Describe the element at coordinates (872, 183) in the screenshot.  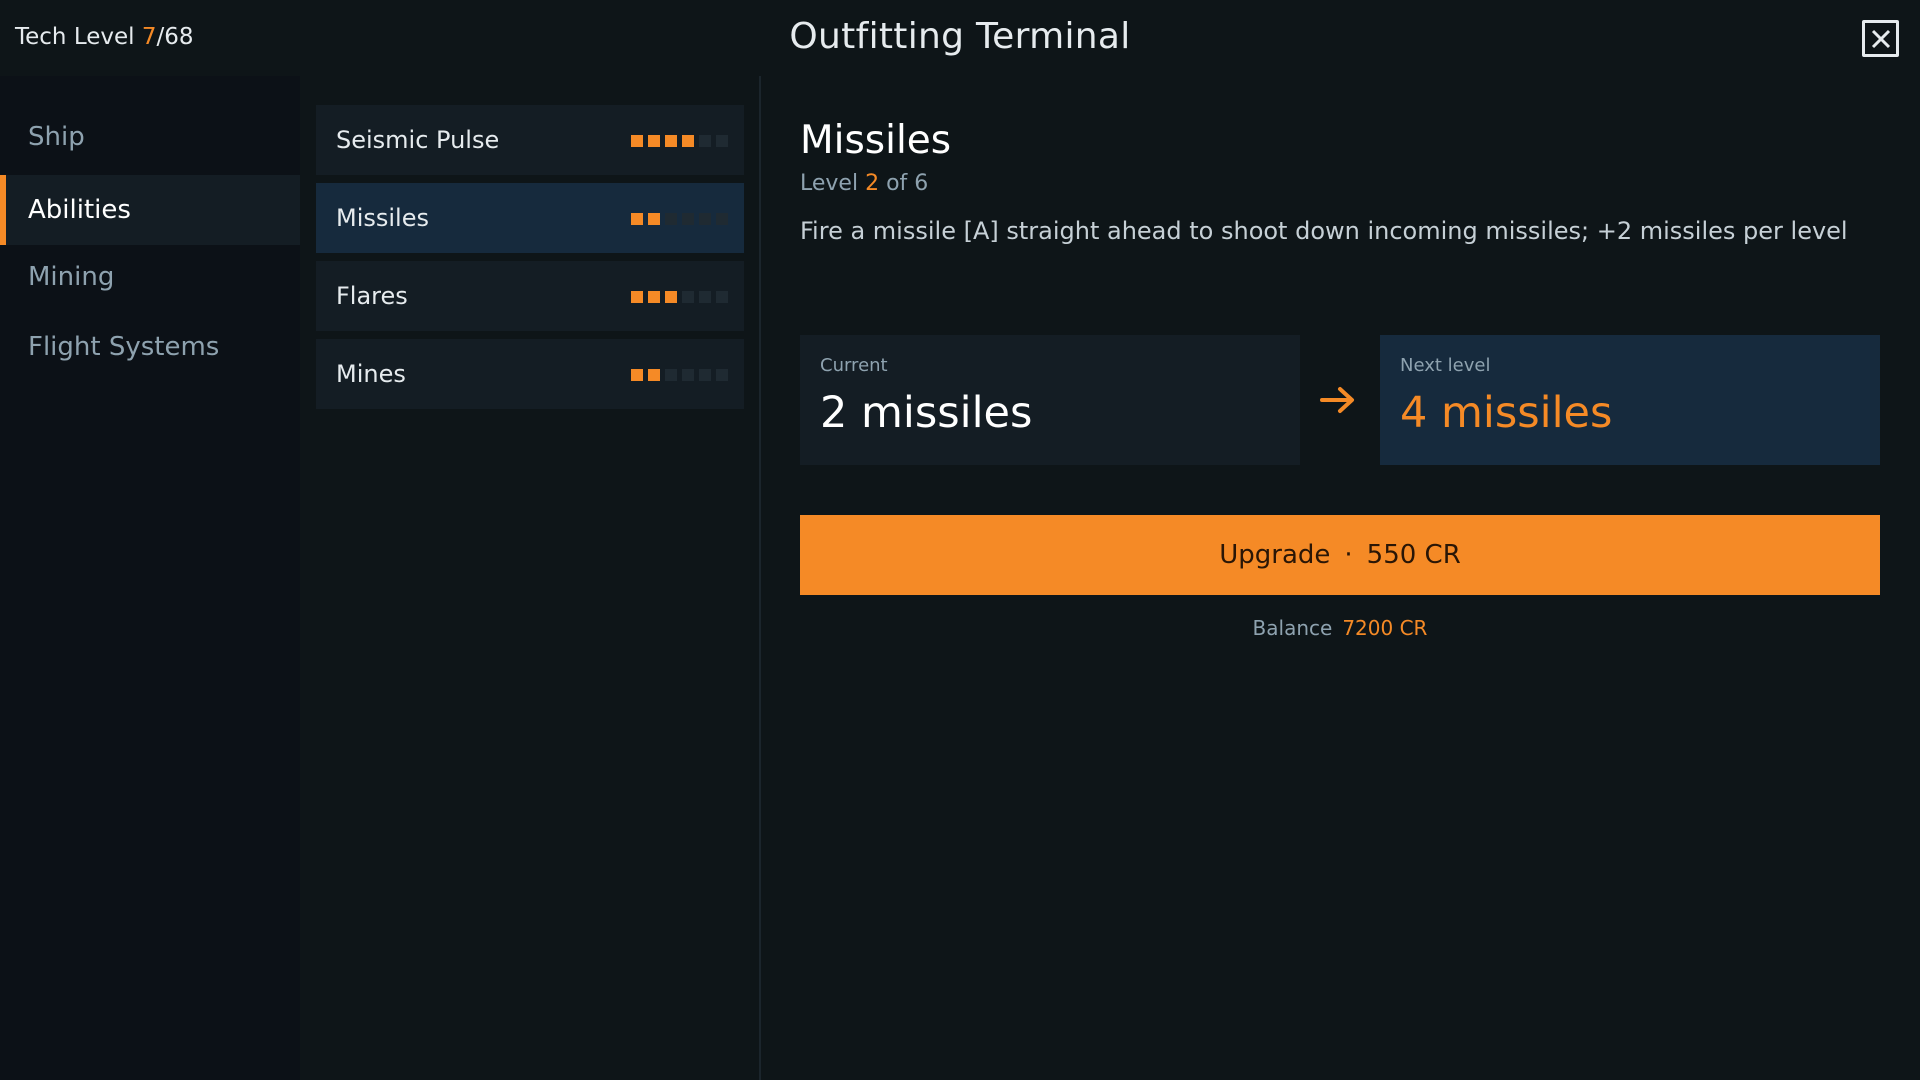
I see `level-current: 2` at that location.